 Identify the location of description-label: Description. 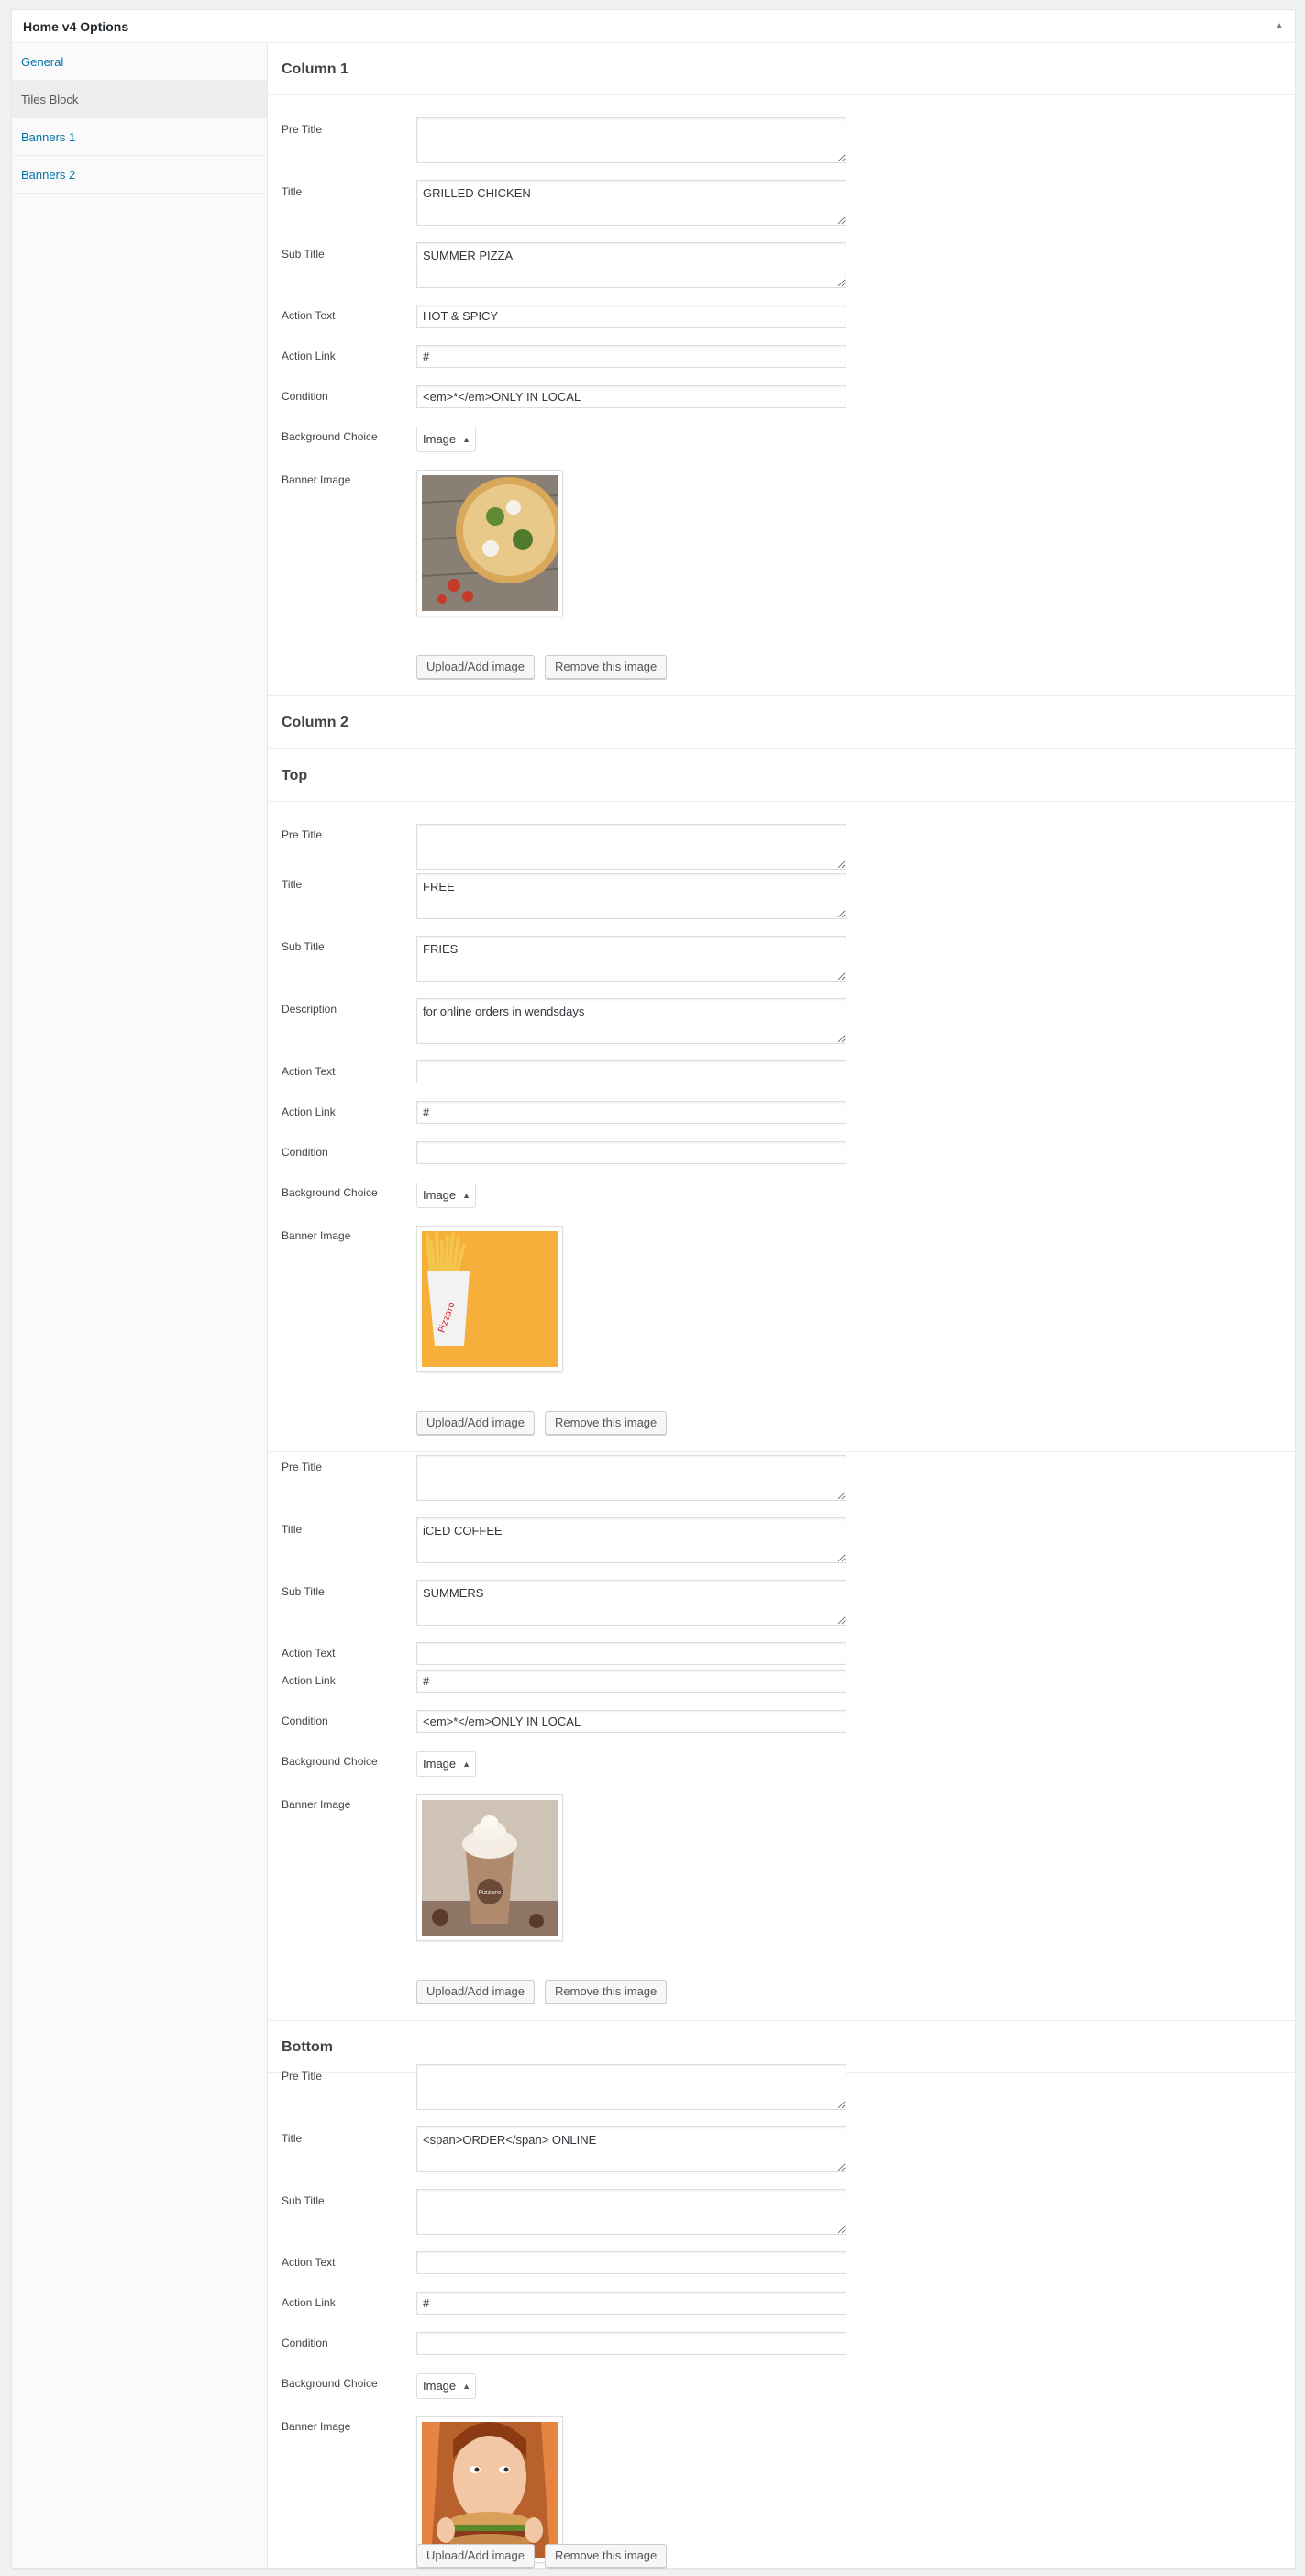
(309, 1009).